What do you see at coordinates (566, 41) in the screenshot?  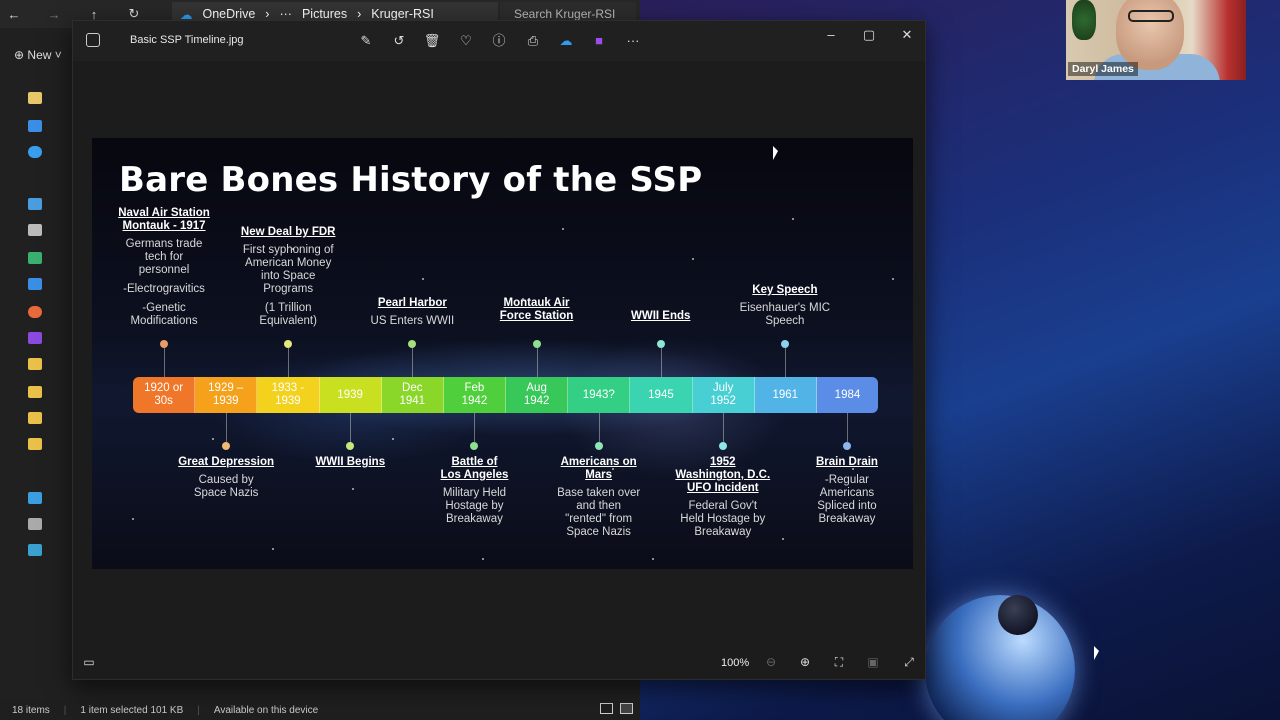 I see `onedrive-icon: ☁` at bounding box center [566, 41].